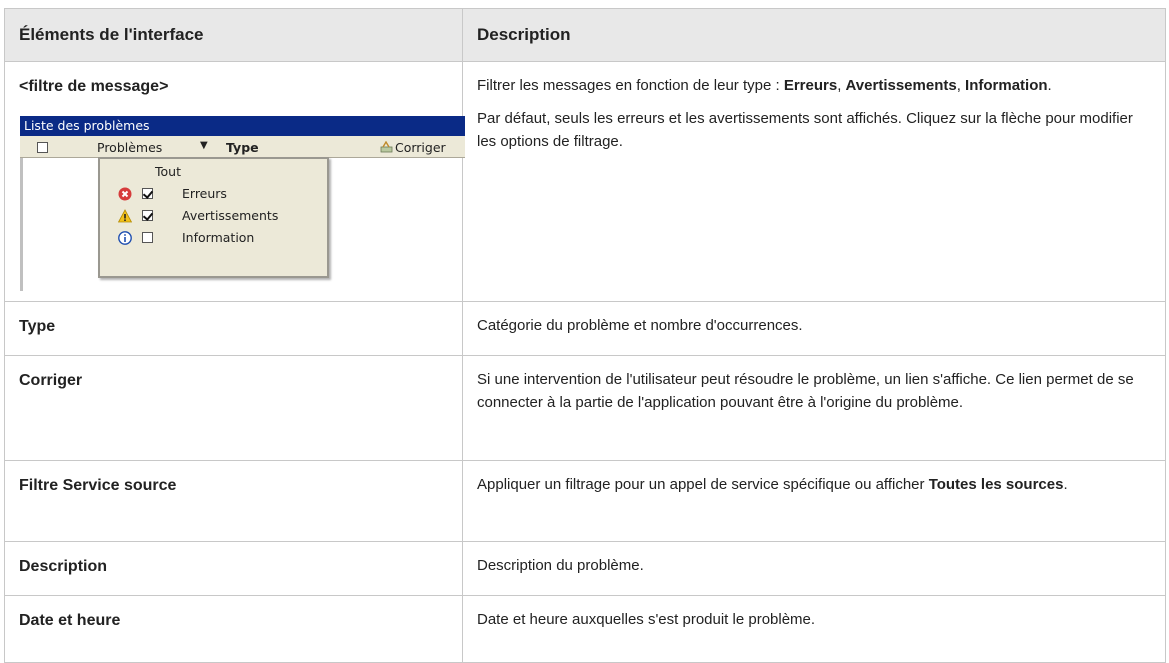 This screenshot has height=663, width=1169. Describe the element at coordinates (230, 215) in the screenshot. I see `menu-item-warnings-label: Avertissements` at that location.